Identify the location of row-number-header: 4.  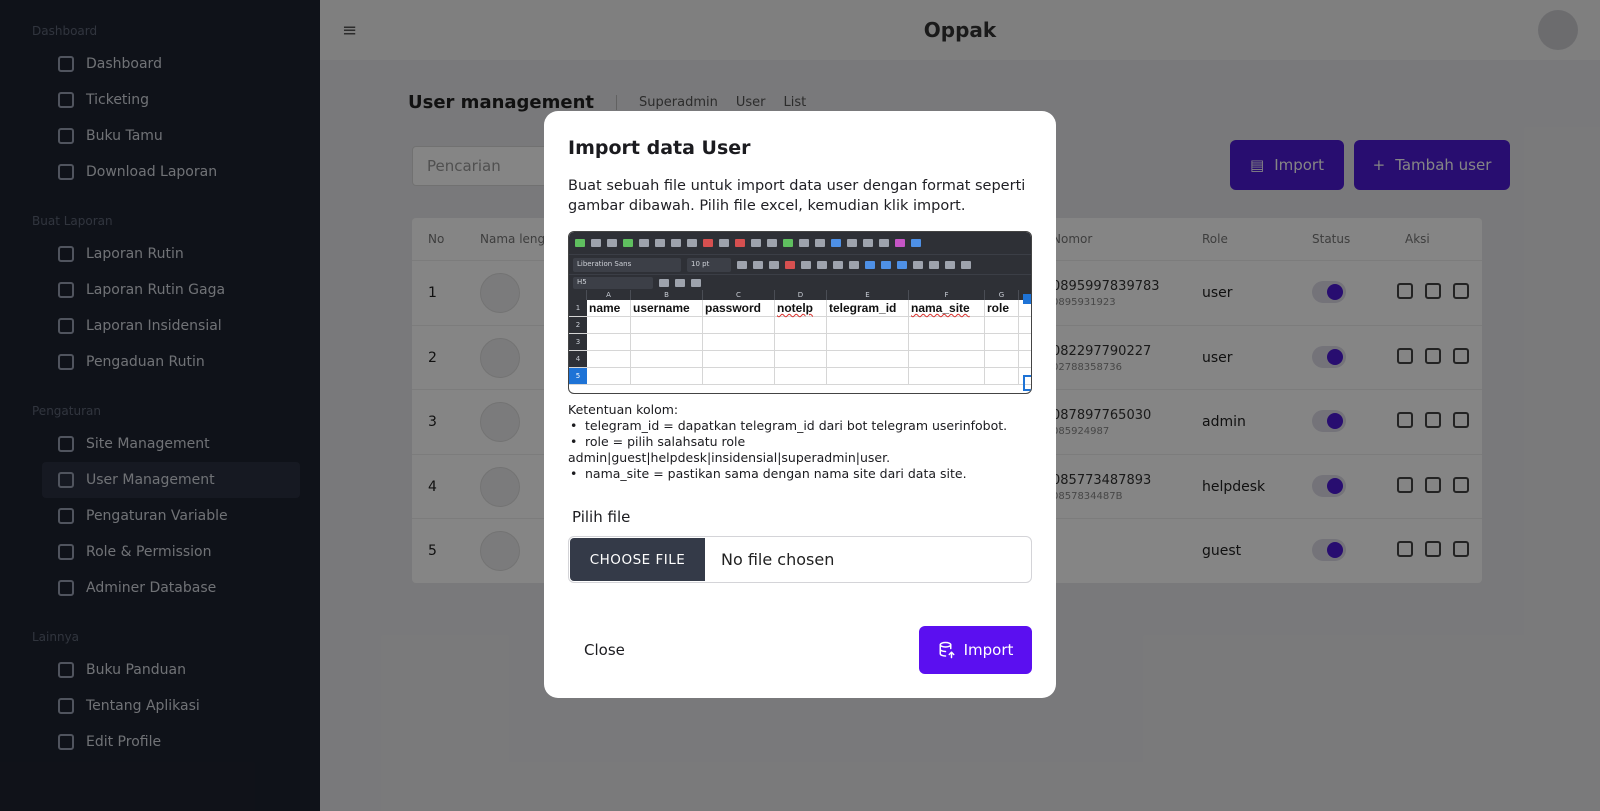
(578, 359).